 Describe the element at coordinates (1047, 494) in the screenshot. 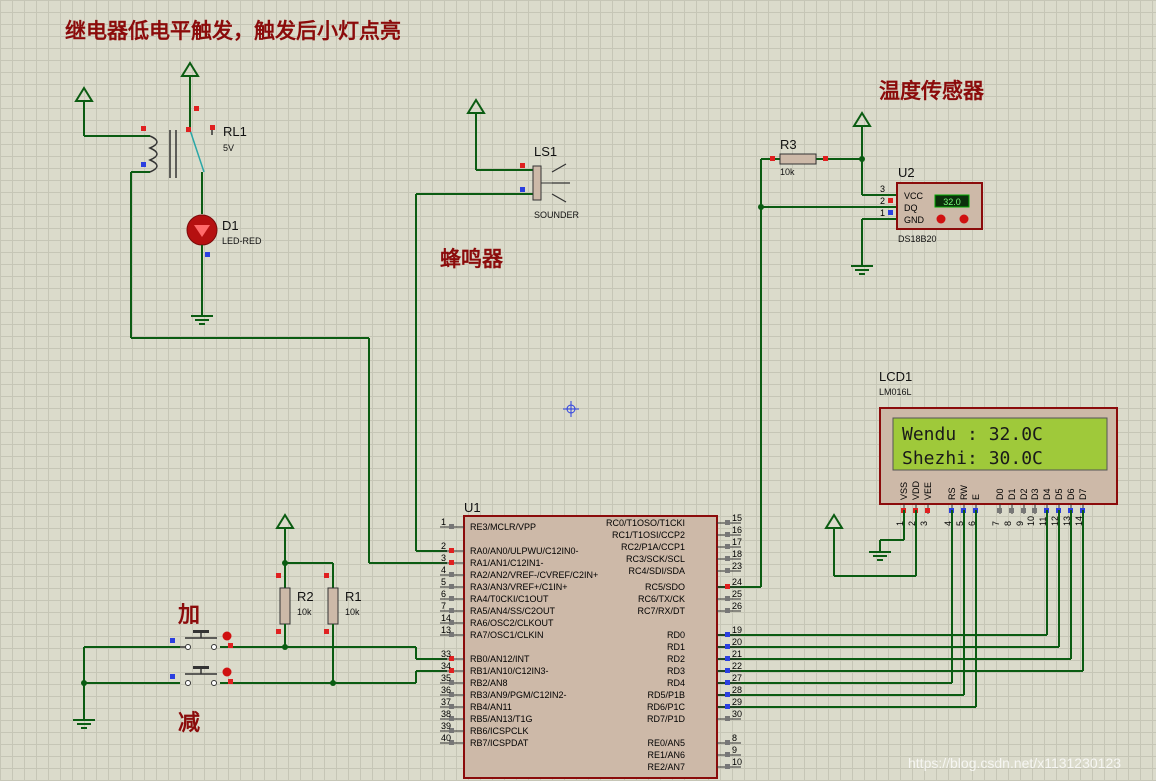

I see `lcd-pin-label: D4` at that location.